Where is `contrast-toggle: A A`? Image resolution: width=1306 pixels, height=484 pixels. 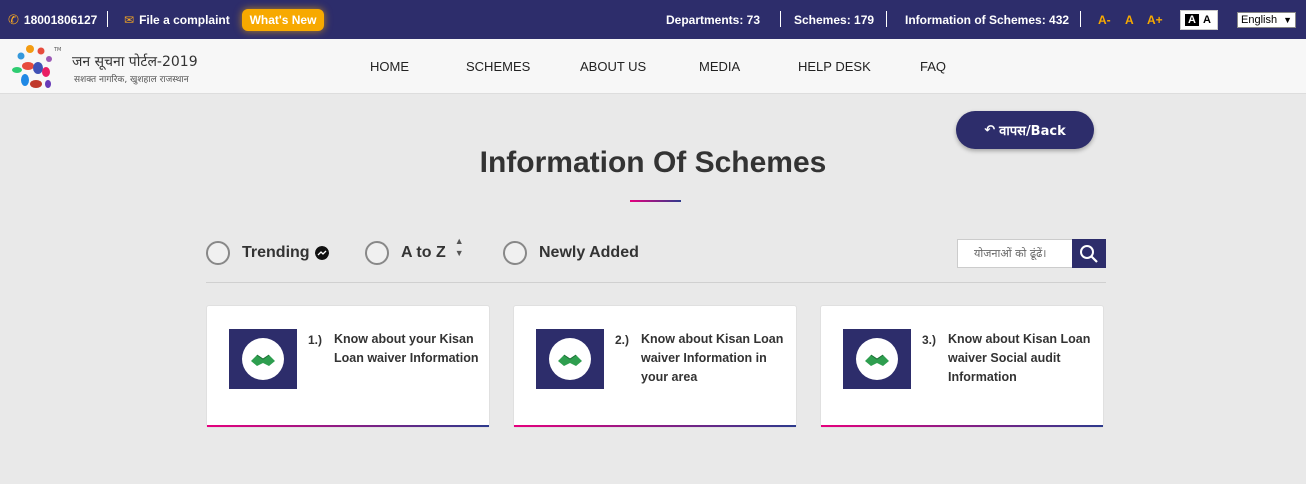 contrast-toggle: A A is located at coordinates (1199, 20).